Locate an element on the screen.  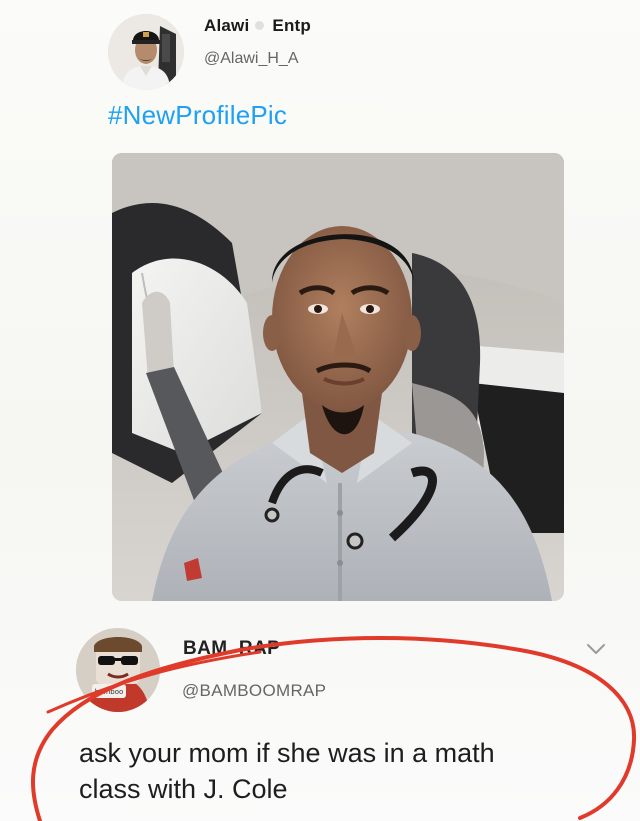
reply-display-name: BAM. RAP is located at coordinates (231, 649).